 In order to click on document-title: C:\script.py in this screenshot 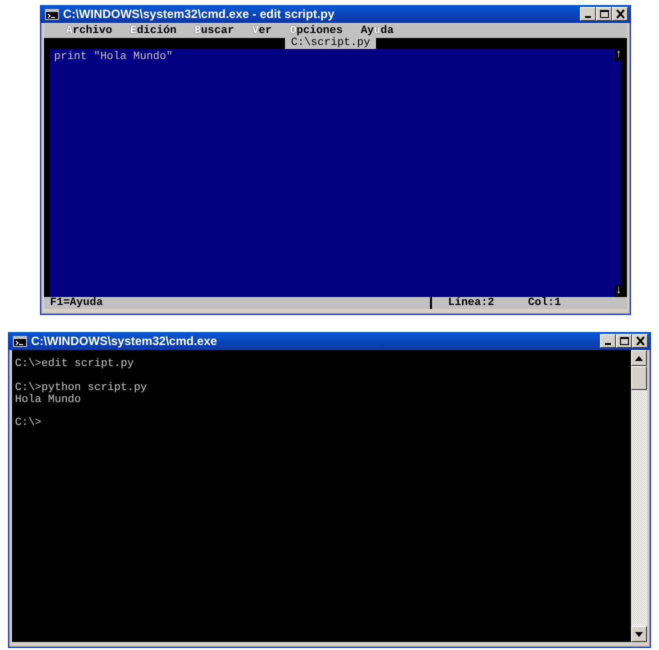, I will do `click(330, 43)`.